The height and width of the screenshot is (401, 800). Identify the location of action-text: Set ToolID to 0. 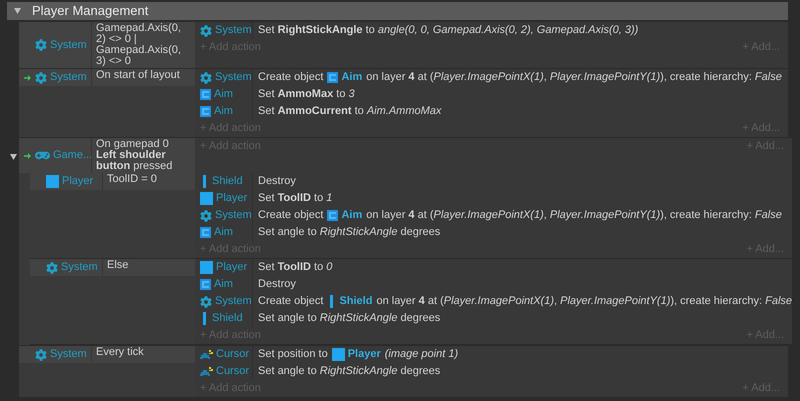
(295, 268).